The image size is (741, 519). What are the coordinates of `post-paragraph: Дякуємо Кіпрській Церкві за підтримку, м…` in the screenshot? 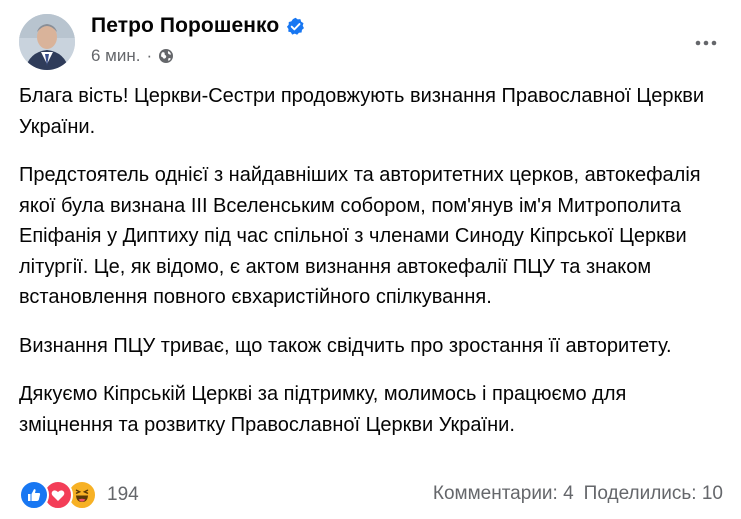 It's located at (323, 409).